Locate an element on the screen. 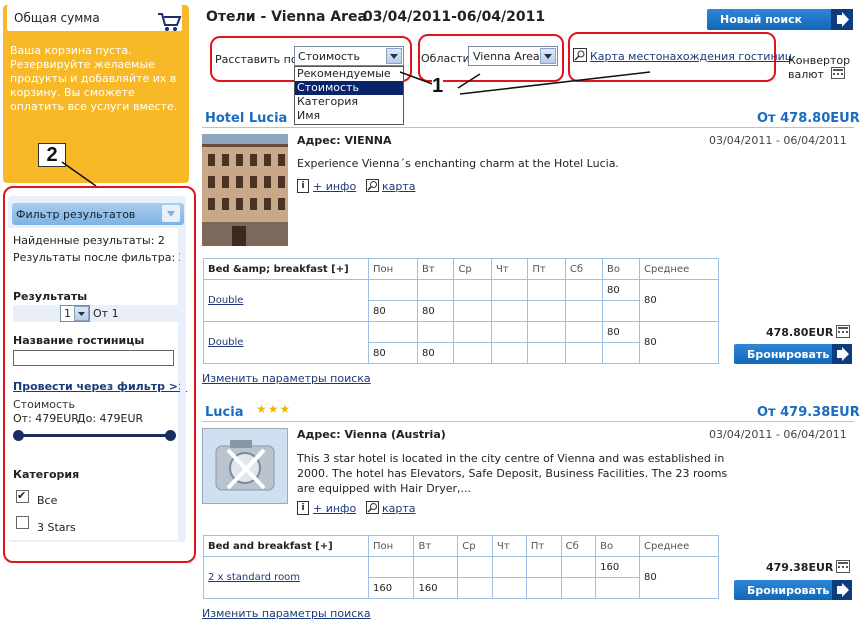  hotel-address: Адрес: Vienna (Austria) is located at coordinates (371, 434).